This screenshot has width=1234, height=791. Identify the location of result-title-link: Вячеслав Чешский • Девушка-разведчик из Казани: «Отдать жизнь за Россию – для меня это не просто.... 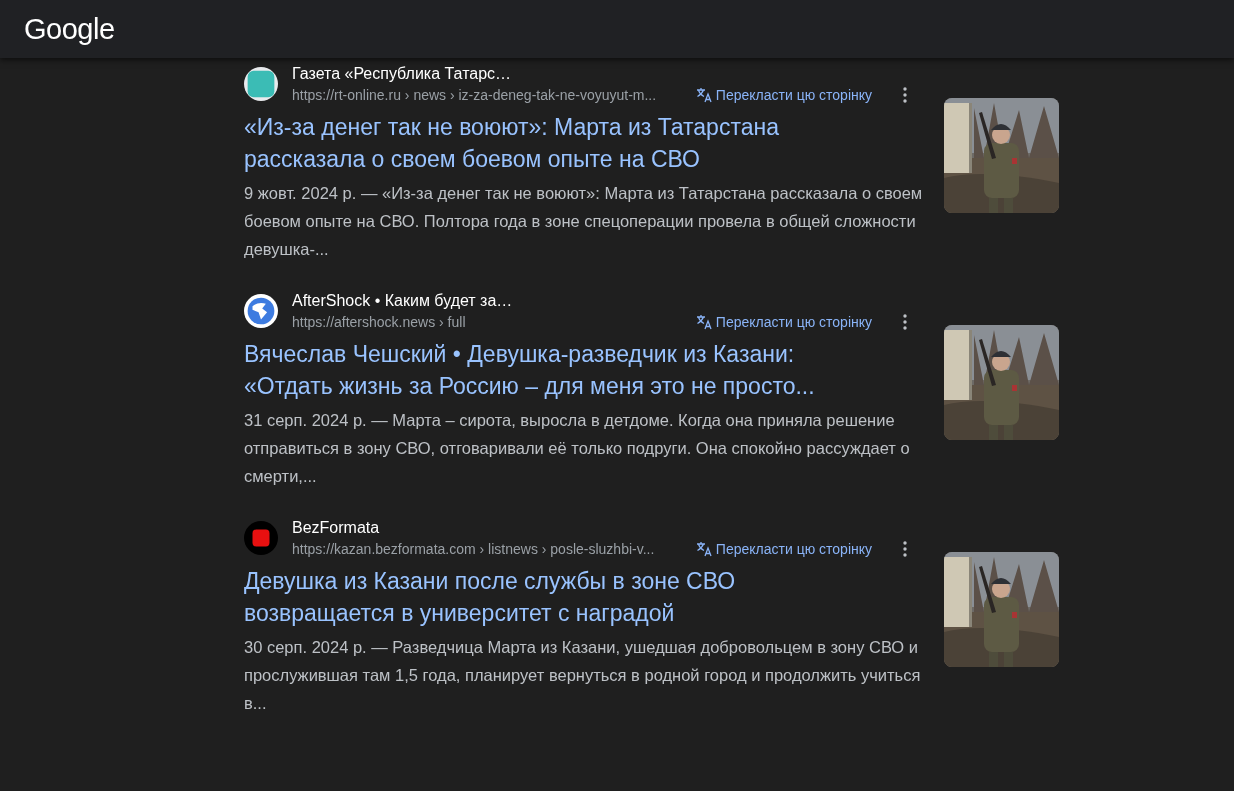
(549, 370).